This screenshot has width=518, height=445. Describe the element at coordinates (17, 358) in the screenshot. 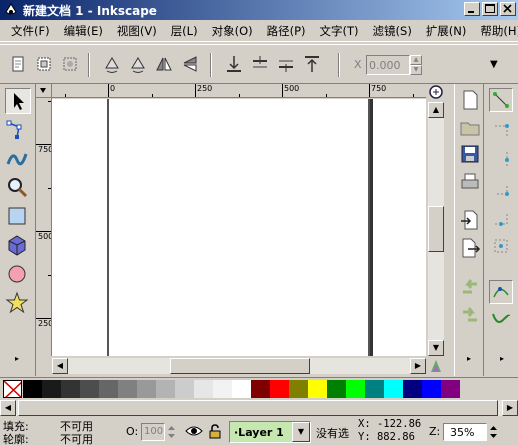

I see `toolbox-more-icon: ▸` at that location.